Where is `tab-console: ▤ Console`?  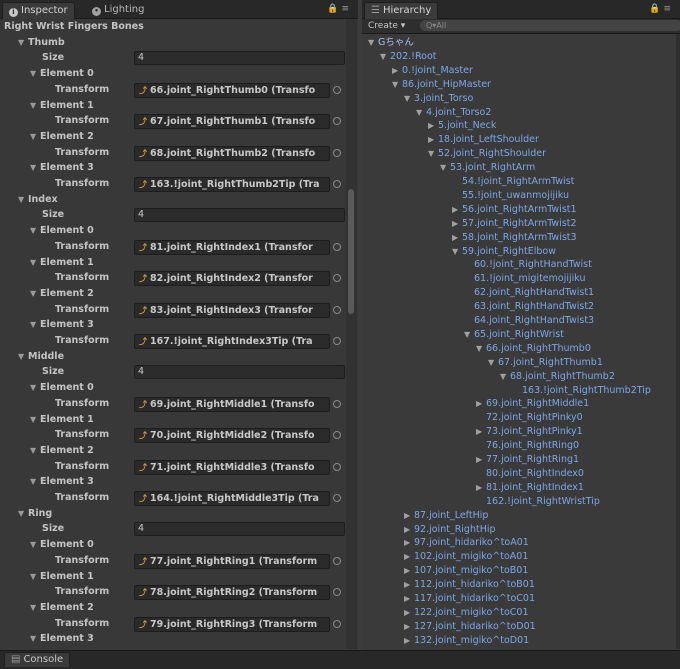
tab-console: ▤ Console is located at coordinates (37, 659).